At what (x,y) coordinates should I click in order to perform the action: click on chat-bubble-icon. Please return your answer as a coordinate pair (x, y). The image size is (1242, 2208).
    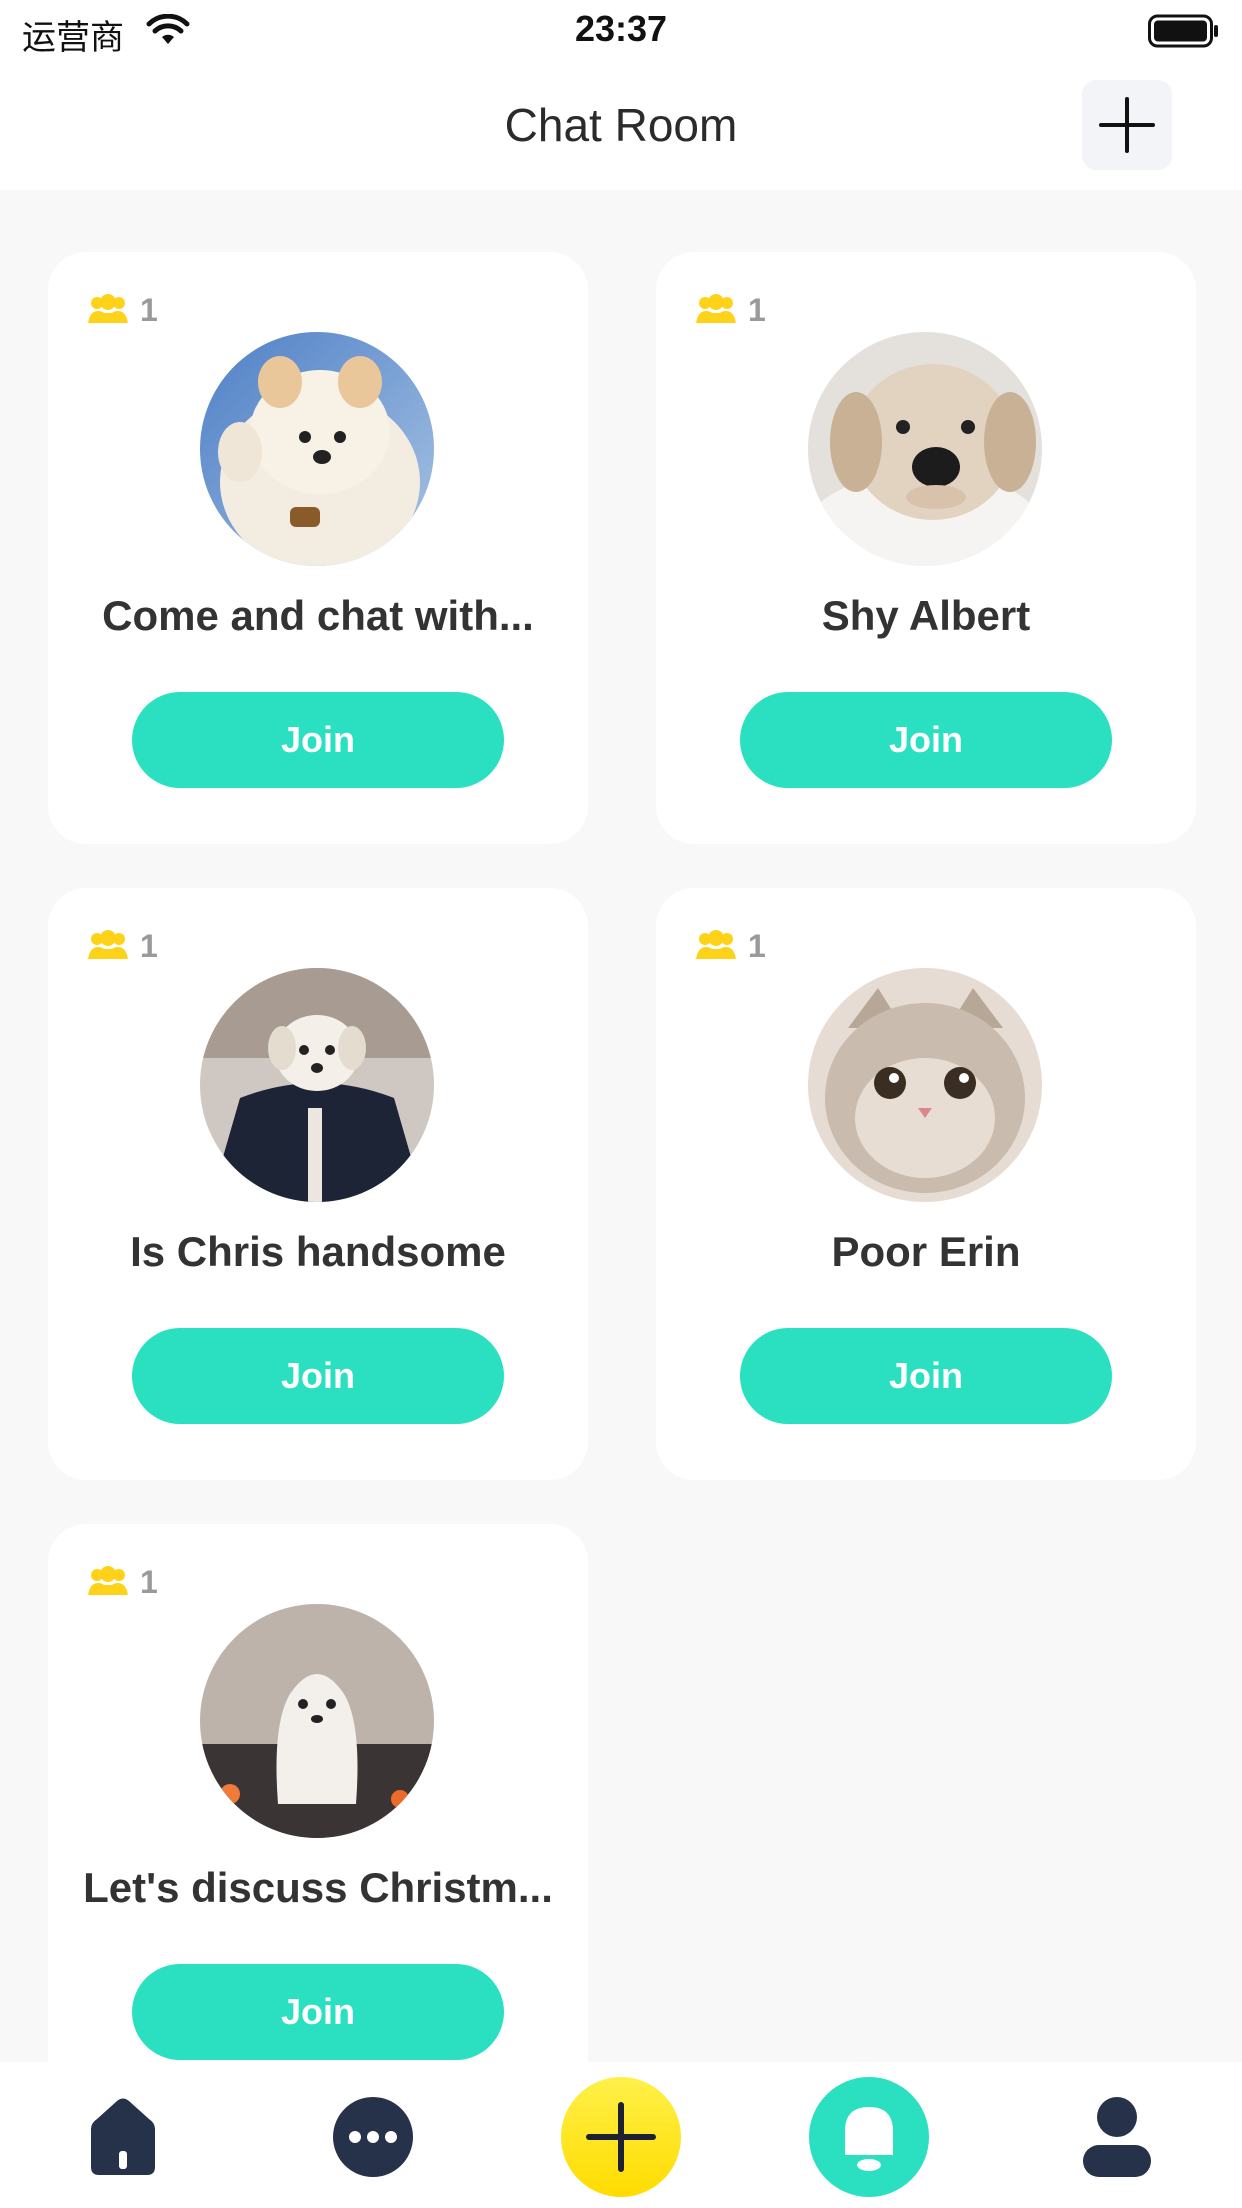
    Looking at the image, I should click on (373, 2137).